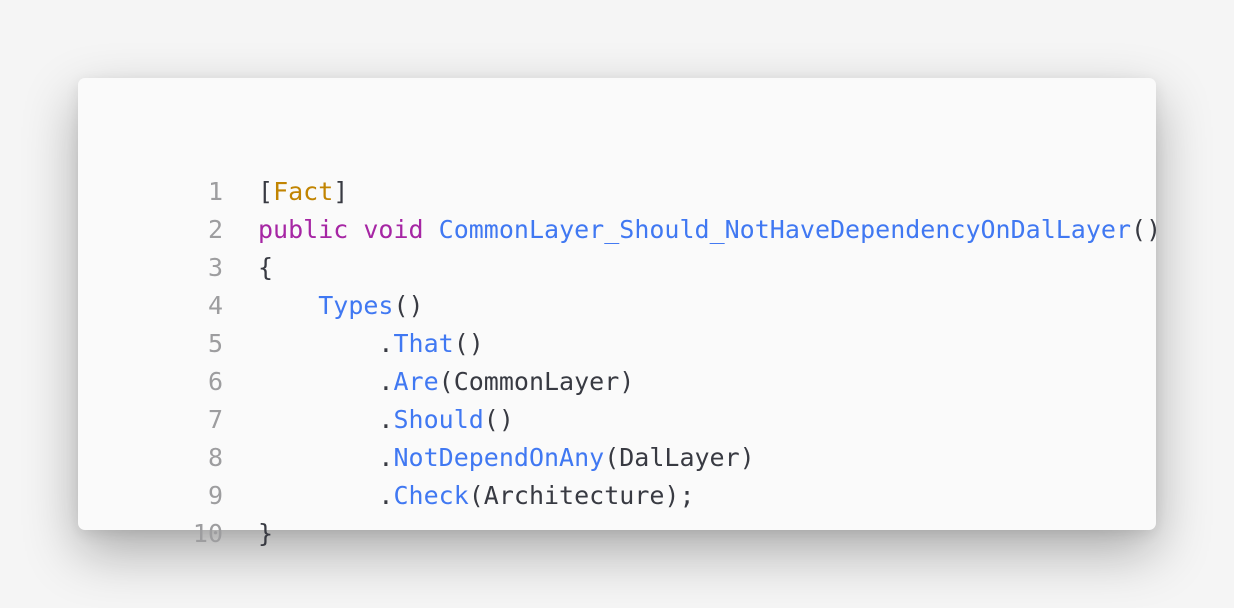 Image resolution: width=1234 pixels, height=608 pixels. Describe the element at coordinates (356, 305) in the screenshot. I see `code-identifier: Types` at that location.